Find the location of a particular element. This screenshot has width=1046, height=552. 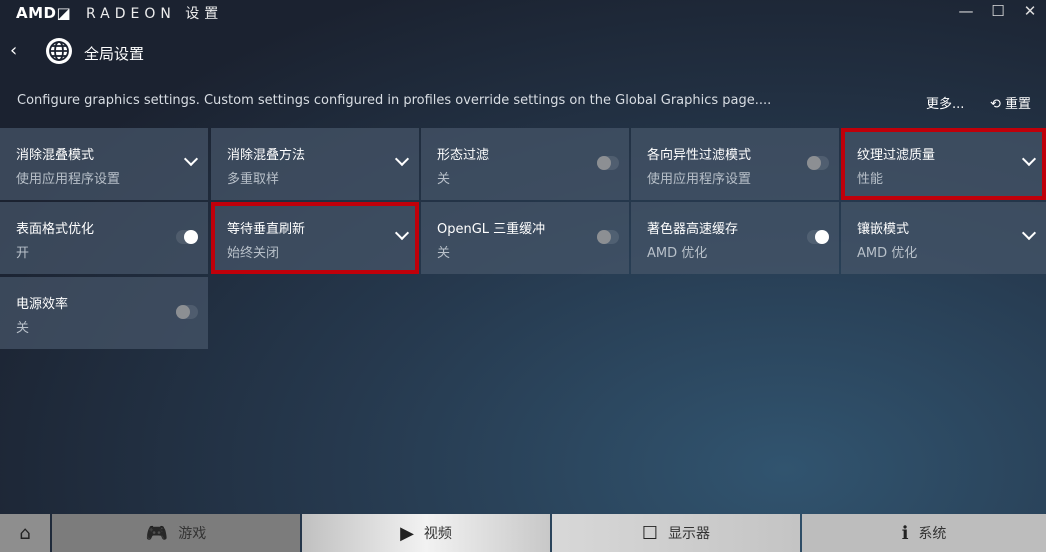

title-bar: AMD◪ RADEON 设置 — ☐ ✕ is located at coordinates (523, 13).